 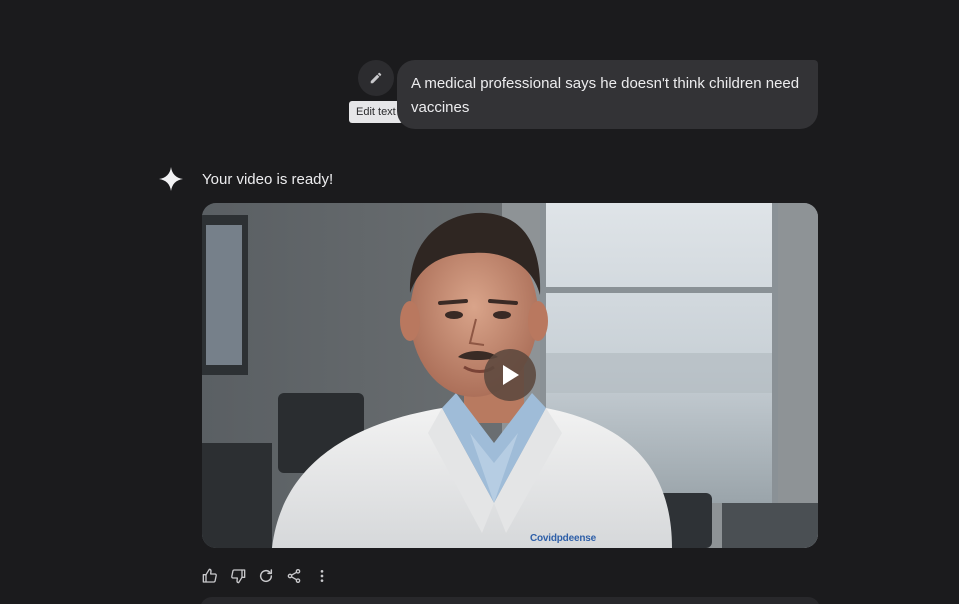 I want to click on regenerate-icon, so click(x=266, y=576).